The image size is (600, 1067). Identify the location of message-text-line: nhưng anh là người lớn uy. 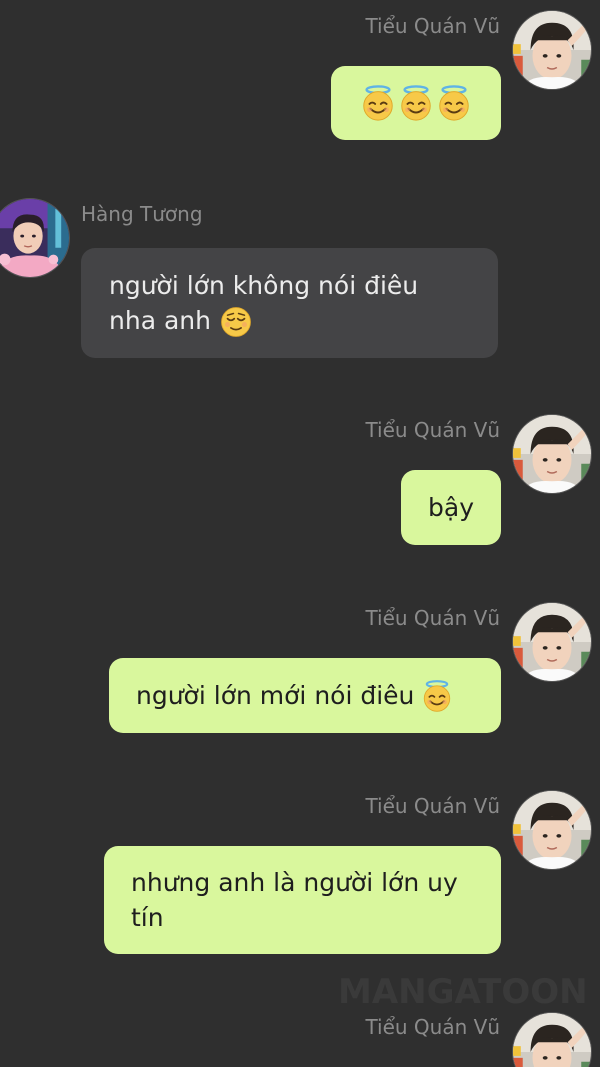
(294, 882).